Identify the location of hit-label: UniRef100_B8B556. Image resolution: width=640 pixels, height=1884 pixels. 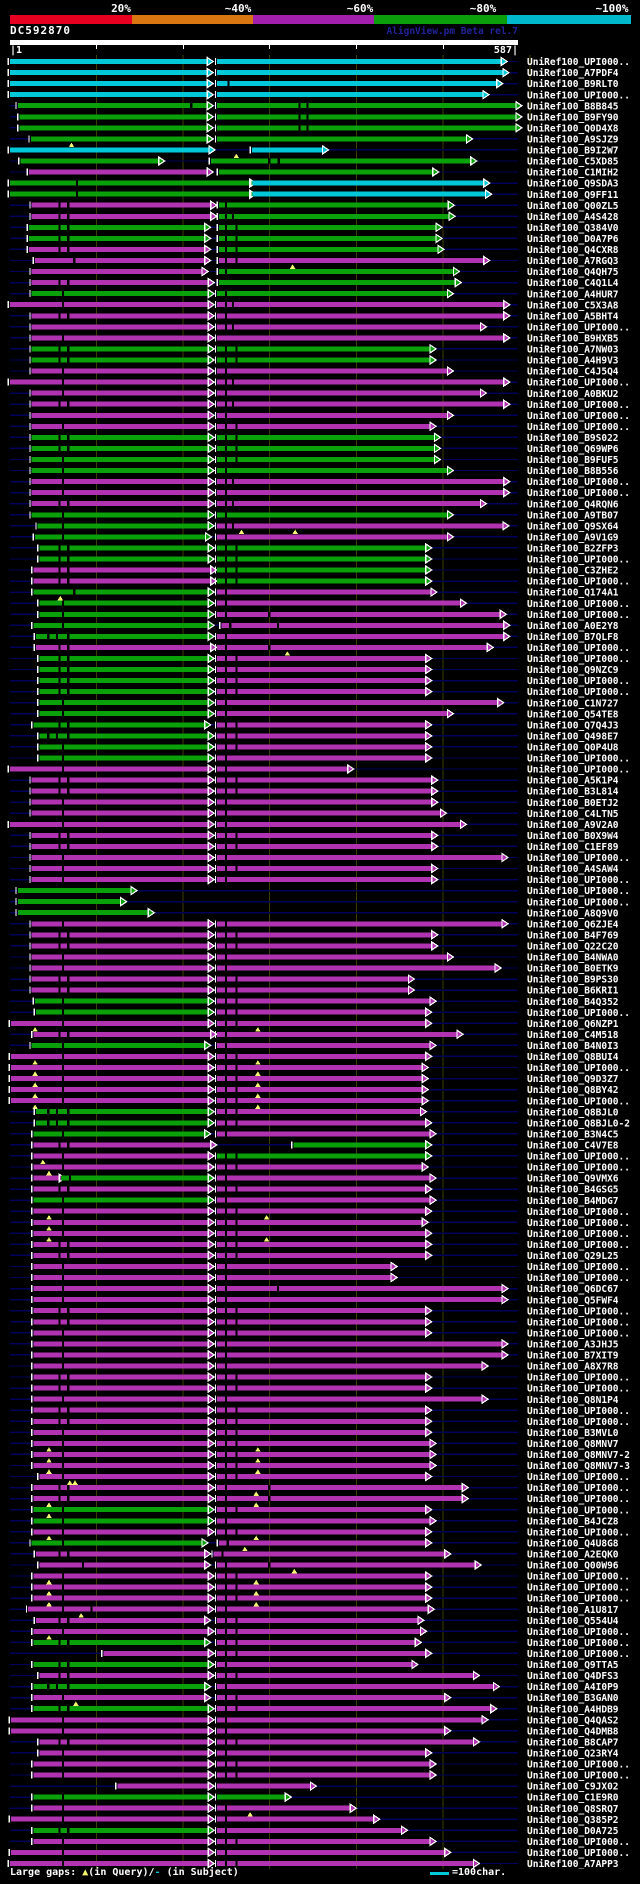
(573, 471).